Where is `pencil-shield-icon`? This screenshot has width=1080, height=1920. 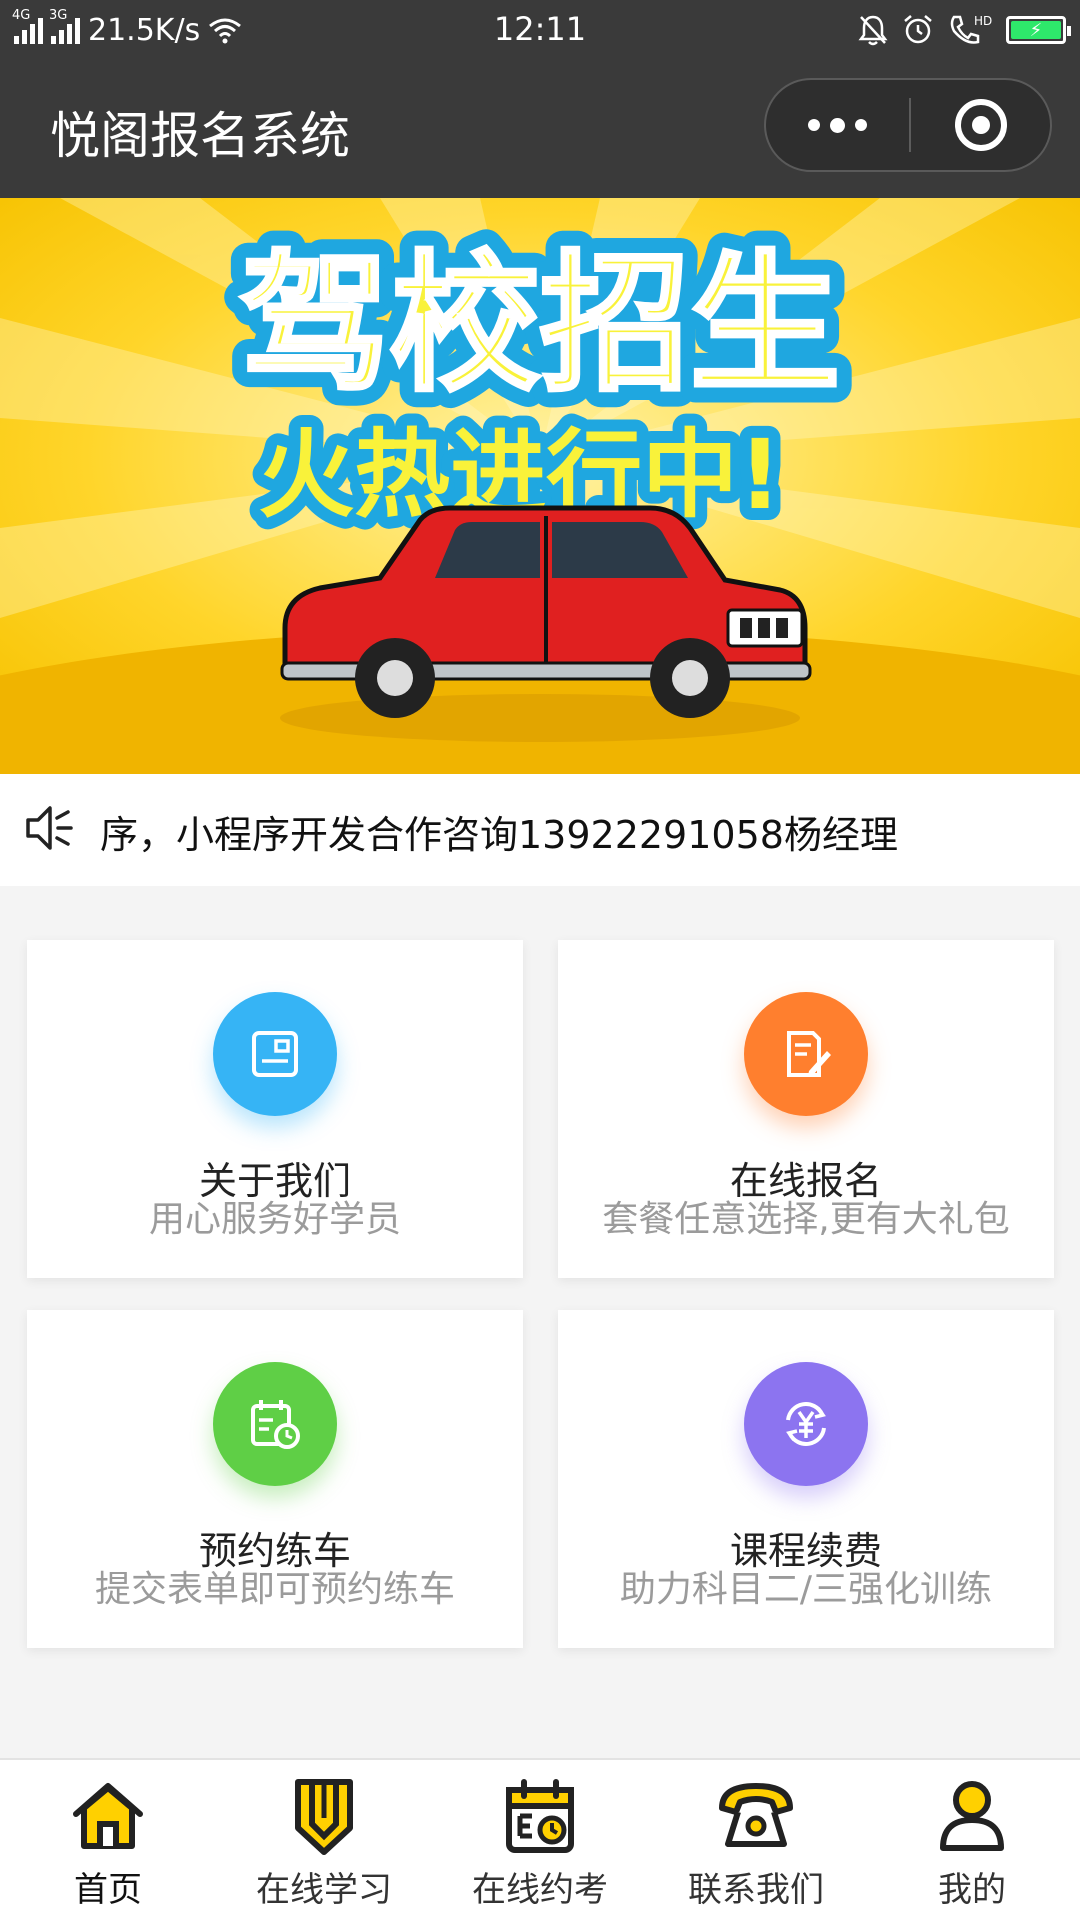 pencil-shield-icon is located at coordinates (324, 1817).